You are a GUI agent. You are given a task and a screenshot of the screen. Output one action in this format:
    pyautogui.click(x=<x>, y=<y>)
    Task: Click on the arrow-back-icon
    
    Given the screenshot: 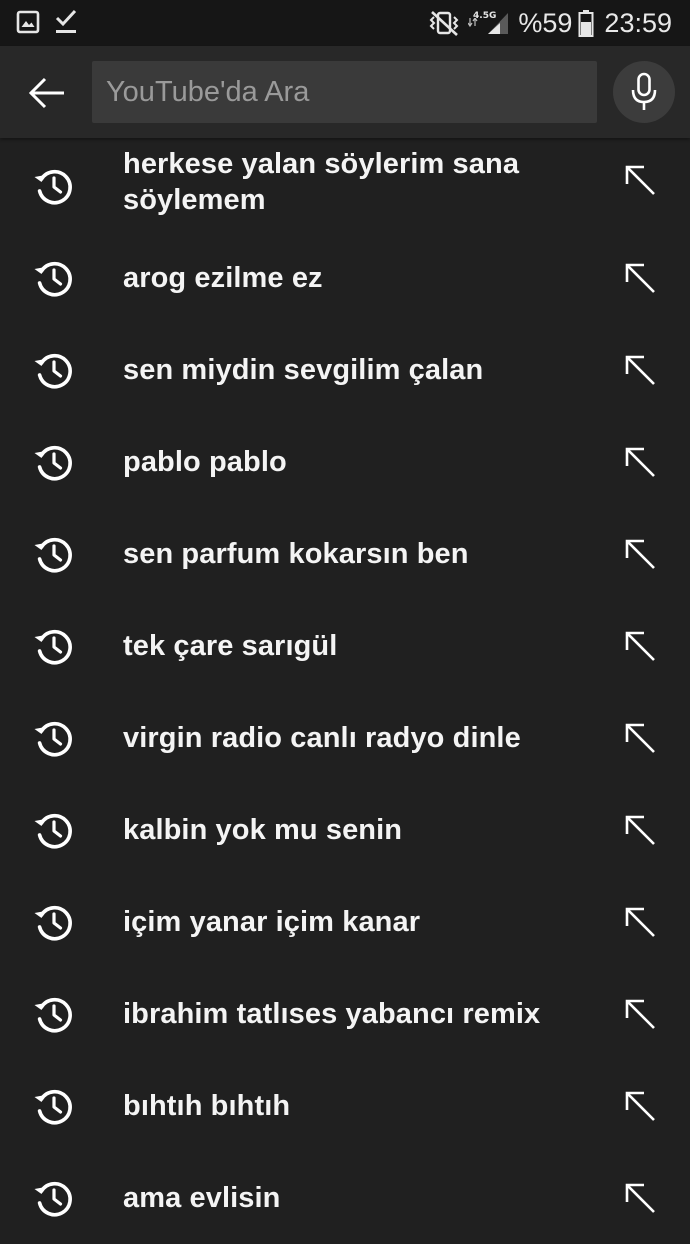 What is the action you would take?
    pyautogui.click(x=46, y=93)
    